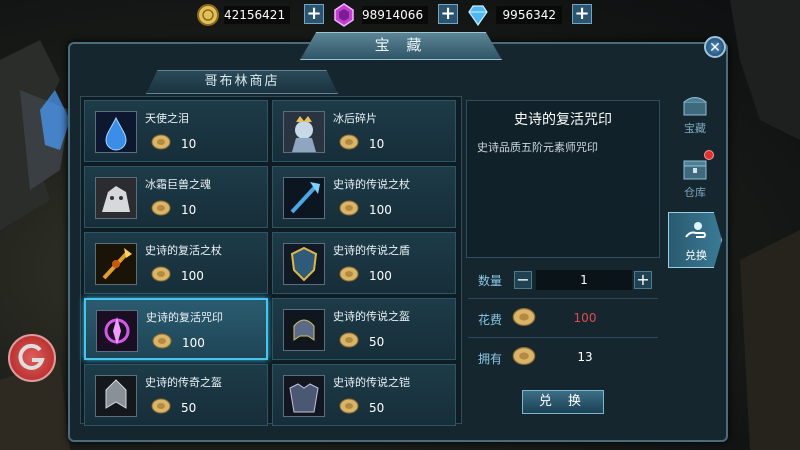  Describe the element at coordinates (116, 264) in the screenshot. I see `revive-staff-icon` at that location.